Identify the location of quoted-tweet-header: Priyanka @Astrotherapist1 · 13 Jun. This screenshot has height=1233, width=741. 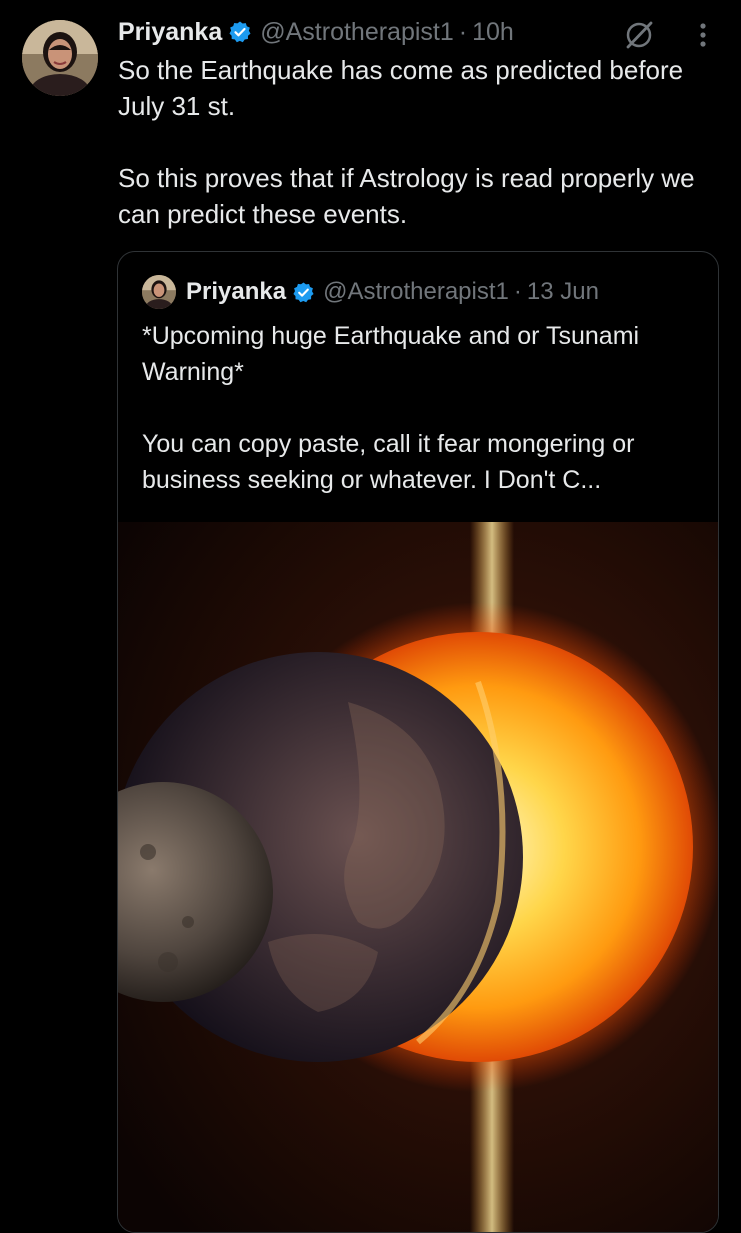
(370, 292).